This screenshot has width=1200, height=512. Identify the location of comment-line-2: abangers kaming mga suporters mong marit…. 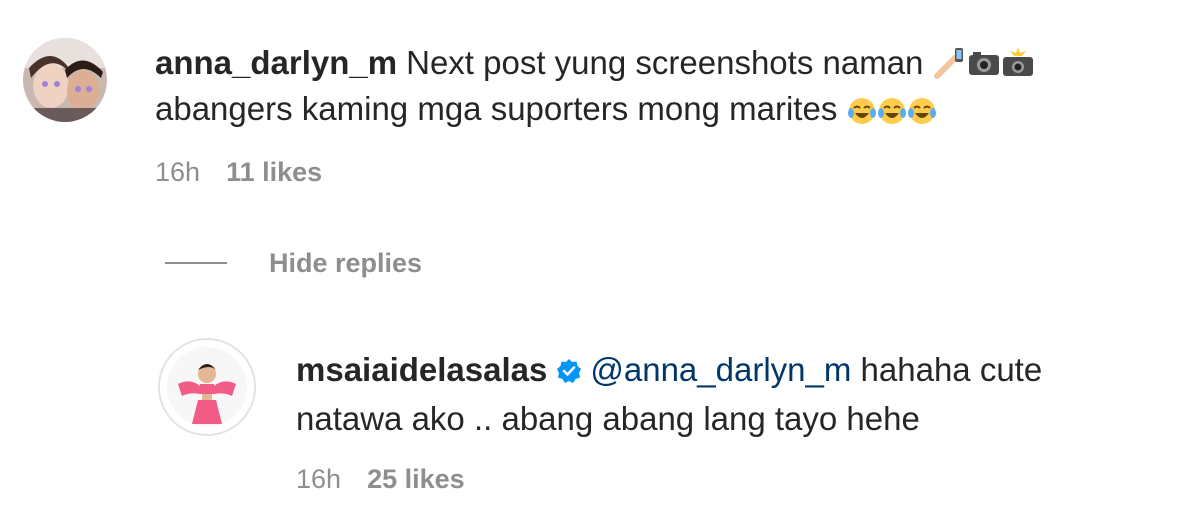
(670, 109).